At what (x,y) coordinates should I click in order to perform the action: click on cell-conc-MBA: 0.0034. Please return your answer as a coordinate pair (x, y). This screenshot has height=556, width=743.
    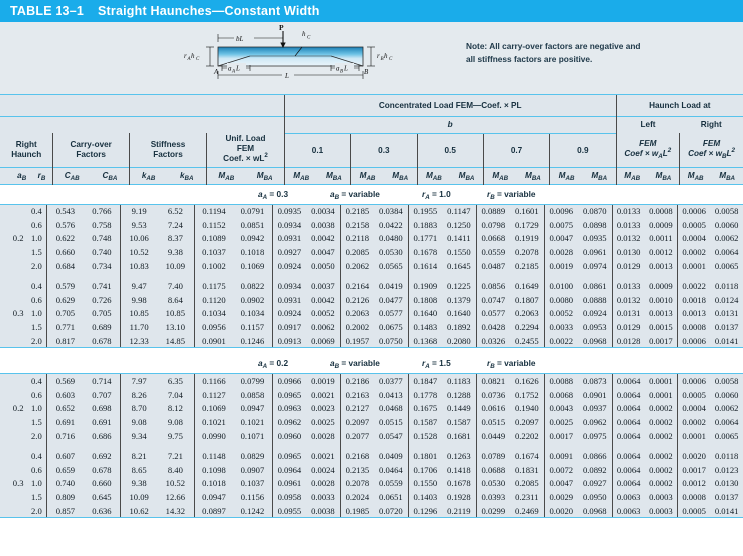
    Looking at the image, I should click on (323, 211).